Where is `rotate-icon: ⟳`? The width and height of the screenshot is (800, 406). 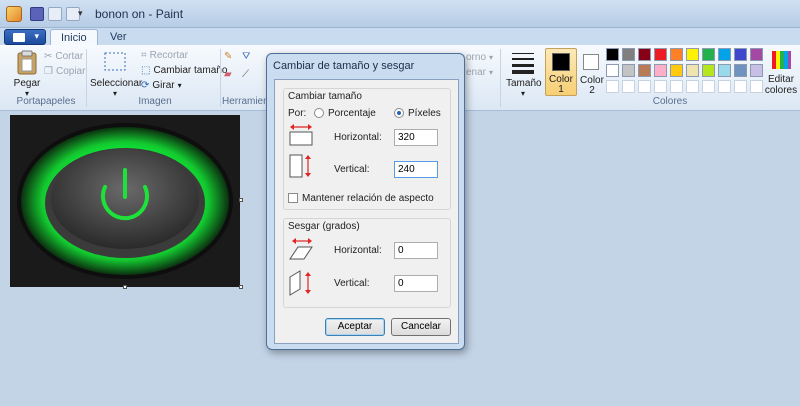
rotate-icon: ⟳ is located at coordinates (145, 85).